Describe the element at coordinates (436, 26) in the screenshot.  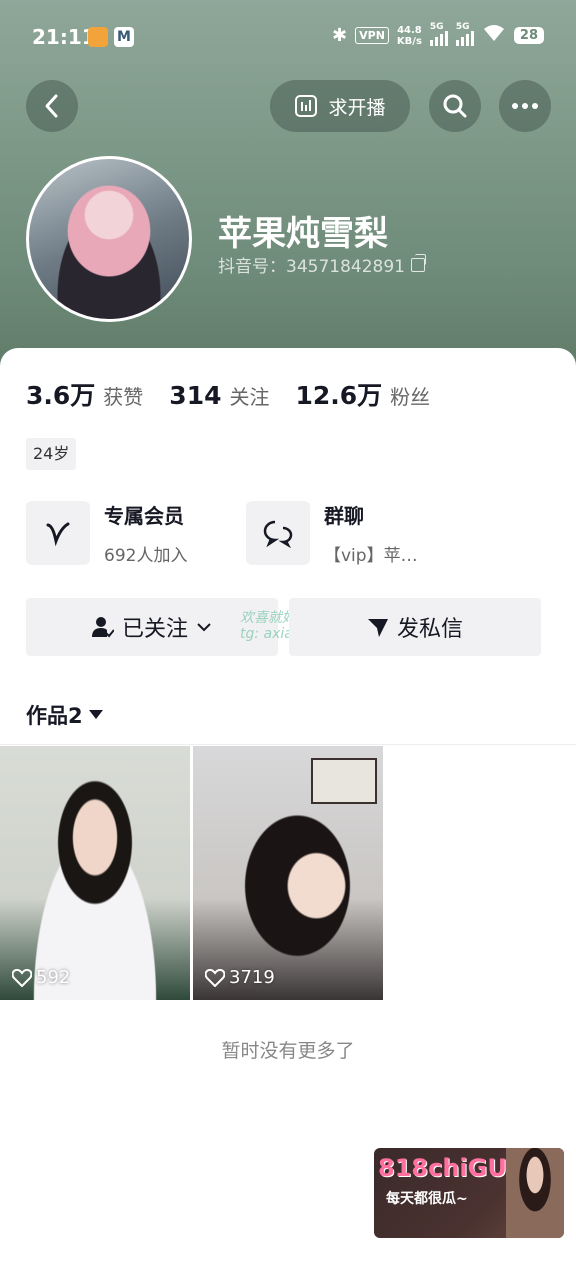
I see `signal-1-label: 5G` at that location.